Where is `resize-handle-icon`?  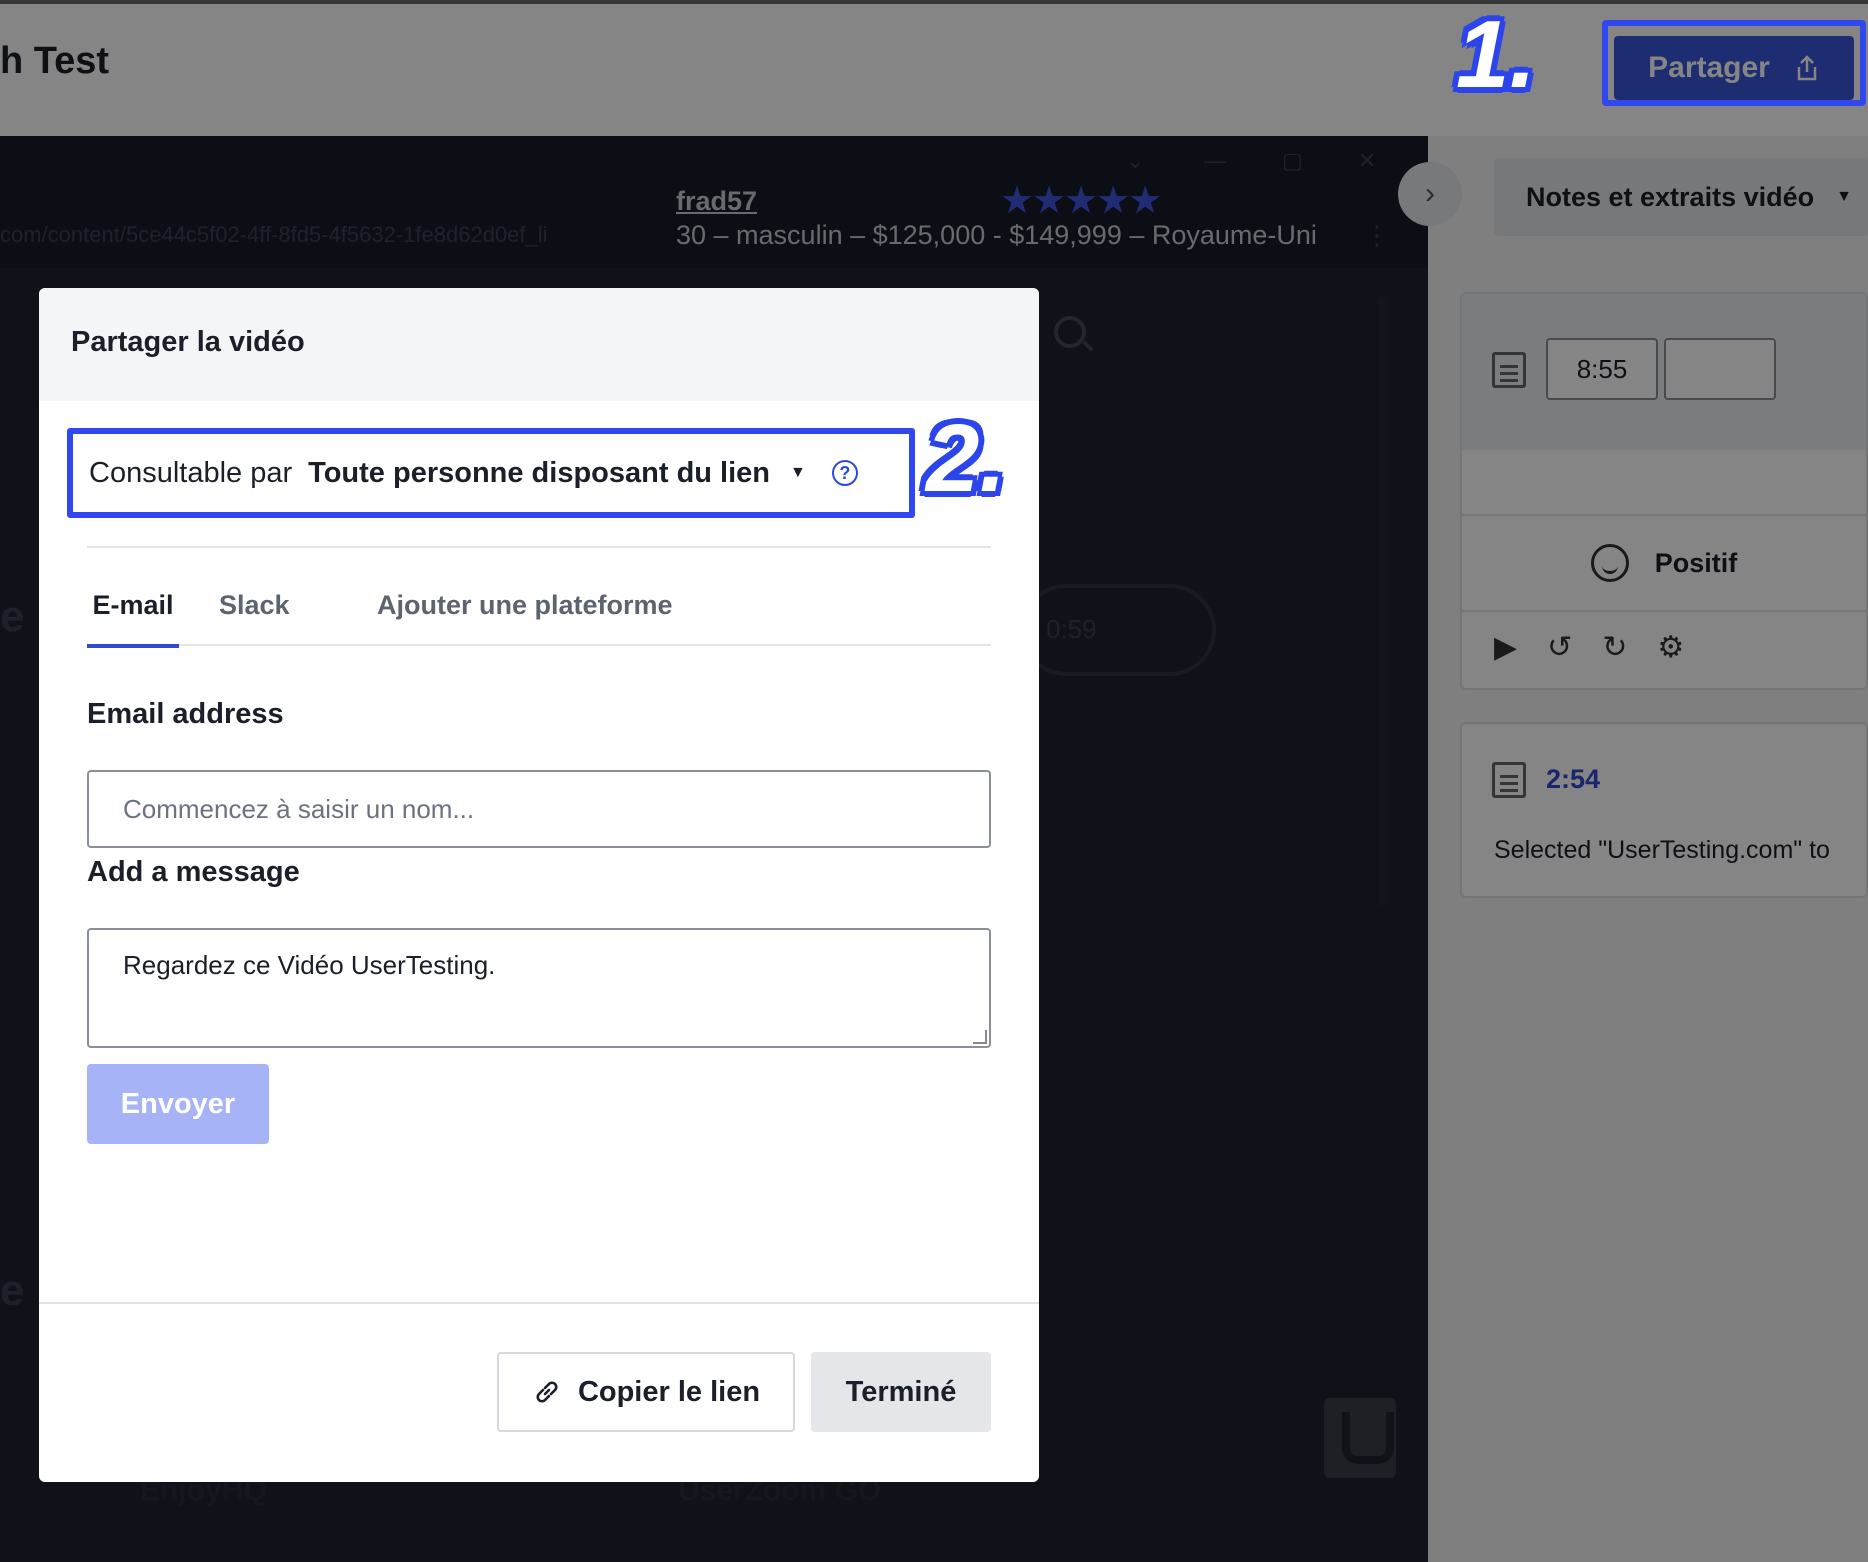
resize-handle-icon is located at coordinates (980, 1037).